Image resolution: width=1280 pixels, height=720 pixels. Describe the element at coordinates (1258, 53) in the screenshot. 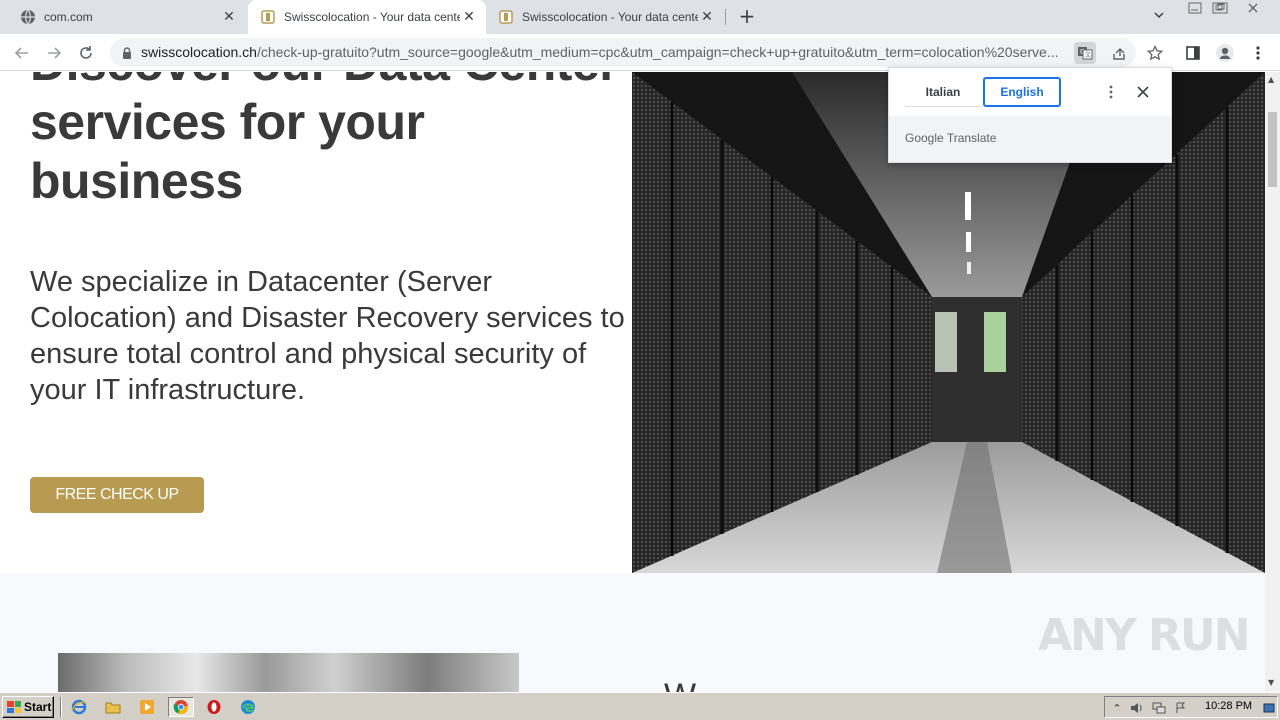

I see `menu-kebab-icon` at that location.